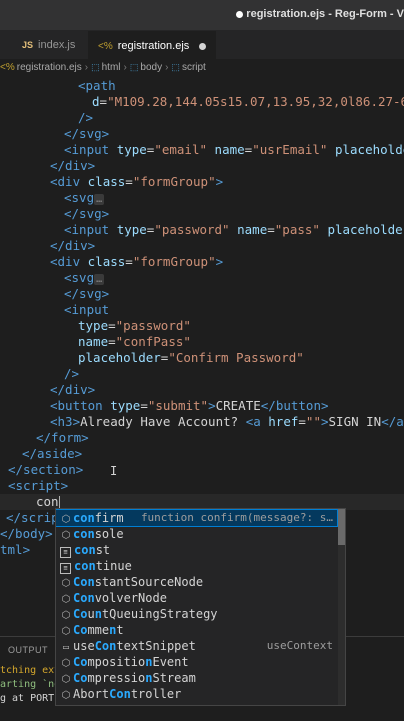 The width and height of the screenshot is (404, 721). Describe the element at coordinates (134, 325) in the screenshot. I see `code-line: type="password"` at that location.